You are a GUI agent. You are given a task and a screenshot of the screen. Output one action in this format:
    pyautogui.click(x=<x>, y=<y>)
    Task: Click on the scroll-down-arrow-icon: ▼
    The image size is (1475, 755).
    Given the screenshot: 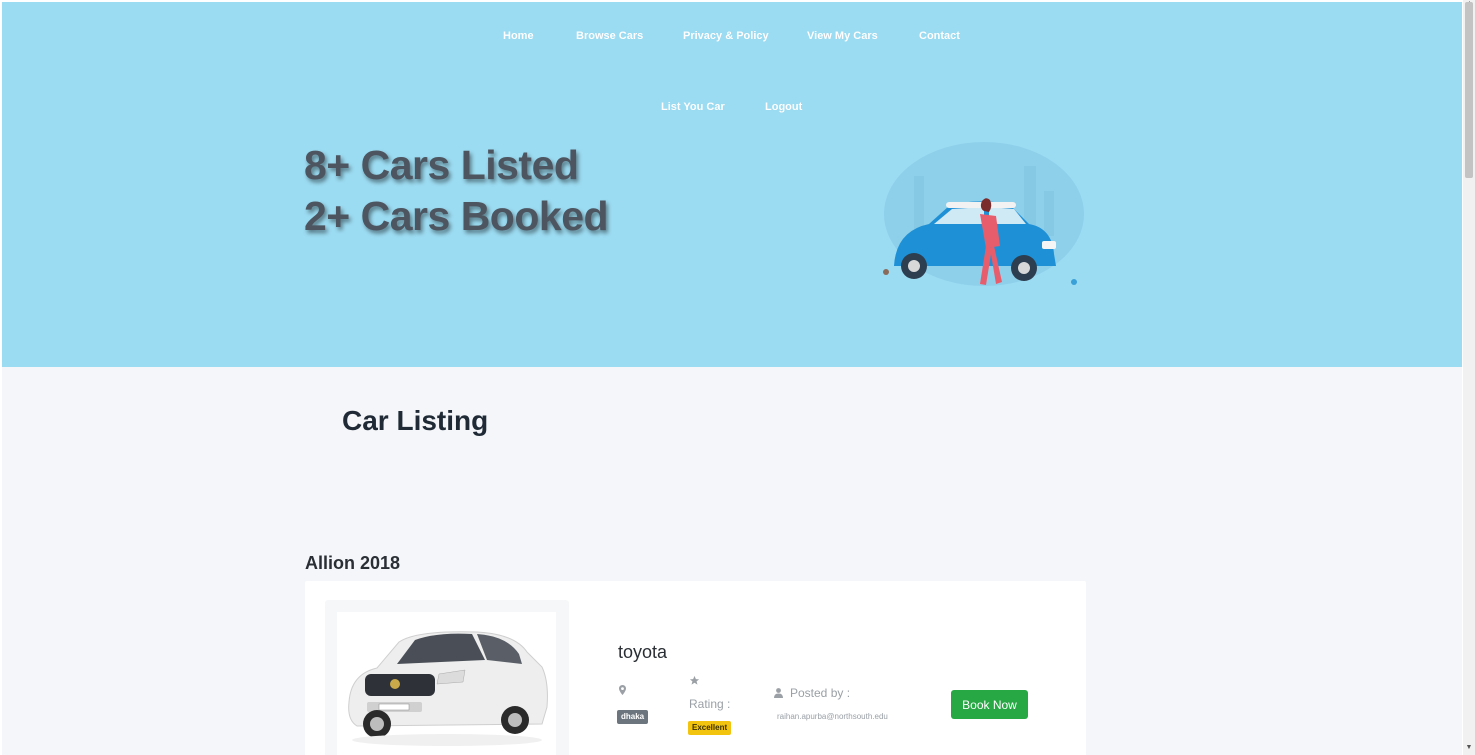 What is the action you would take?
    pyautogui.click(x=1469, y=748)
    